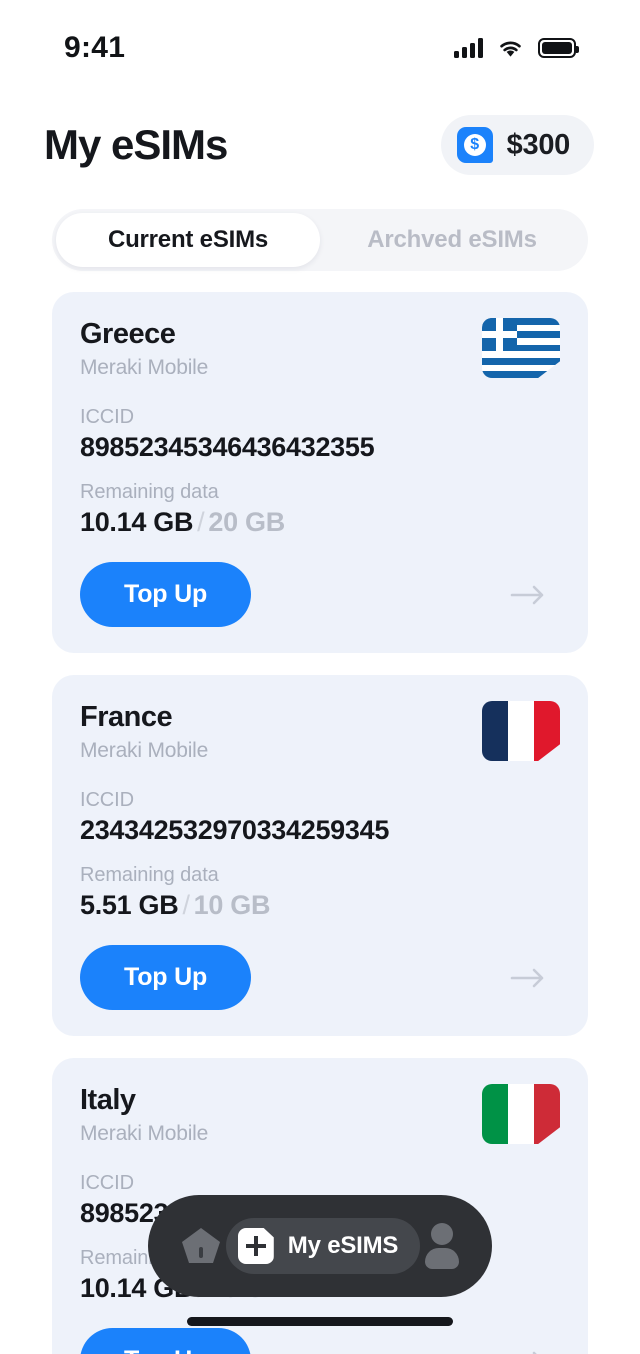 This screenshot has width=640, height=1354. Describe the element at coordinates (320, 522) in the screenshot. I see `remaining-data-value: 10.14 GB/20 GB` at that location.